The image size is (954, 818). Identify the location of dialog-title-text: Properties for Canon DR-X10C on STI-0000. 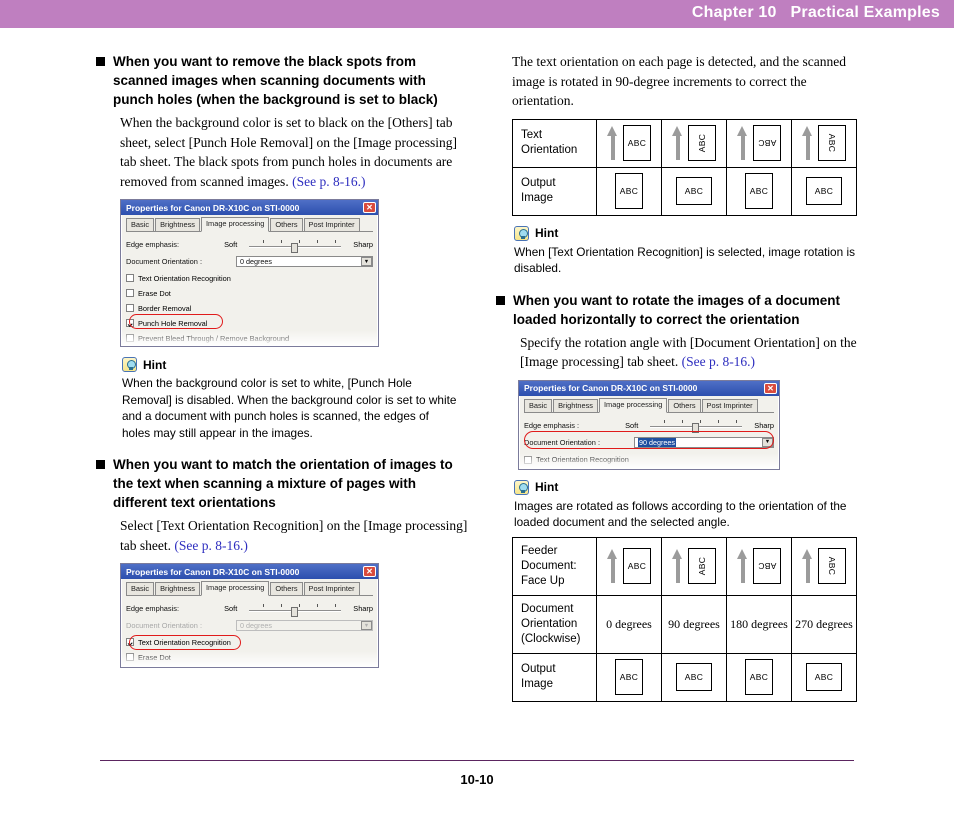
(213, 207).